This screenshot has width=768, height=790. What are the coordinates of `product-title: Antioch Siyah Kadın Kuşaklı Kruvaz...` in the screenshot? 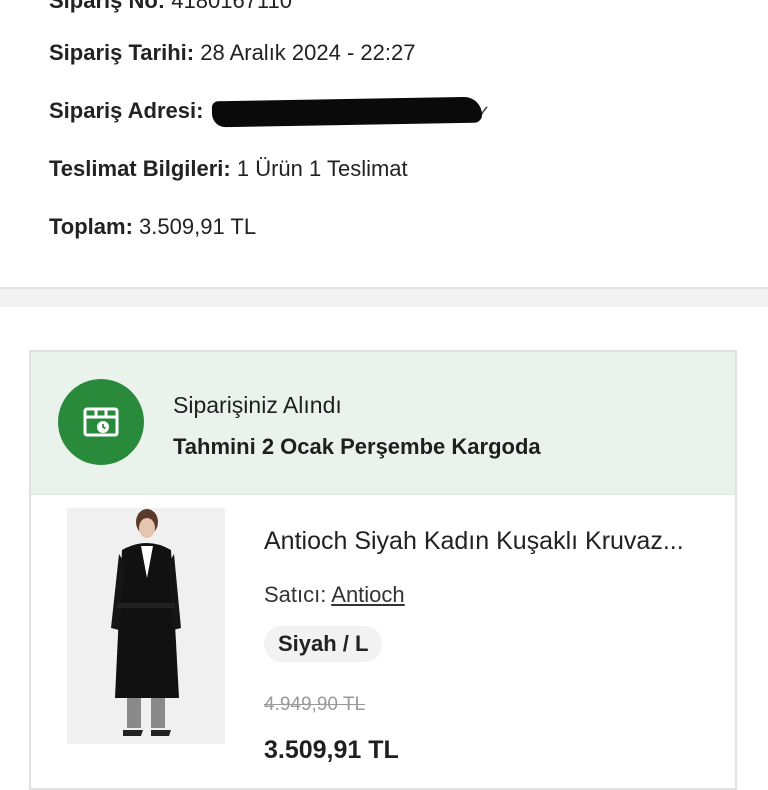 It's located at (474, 541).